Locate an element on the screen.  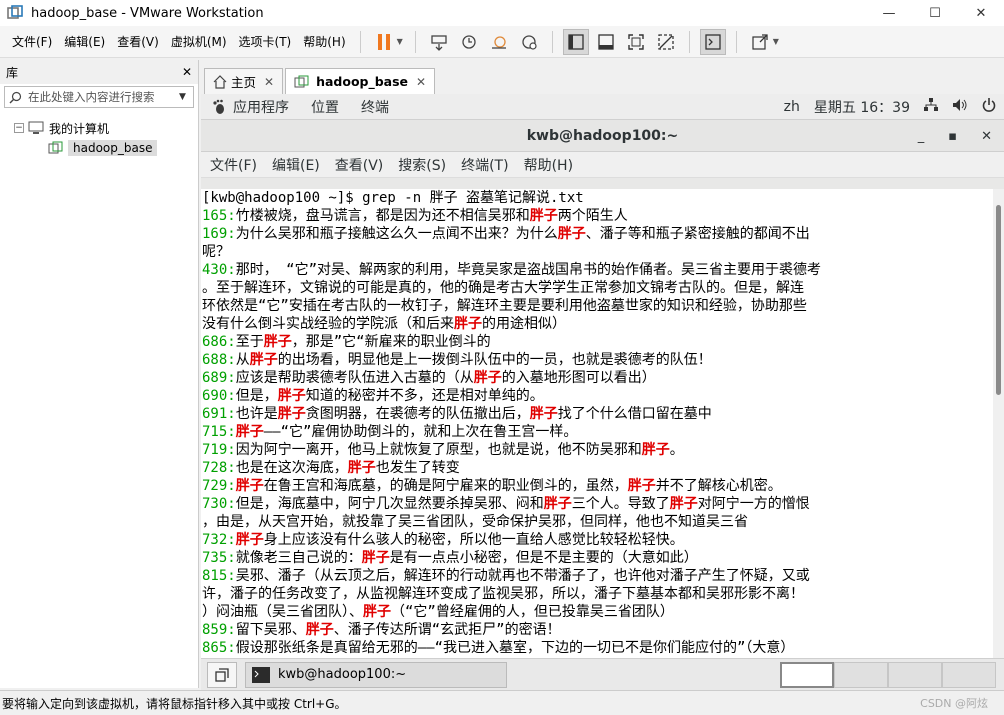
line-text: 、潘子等和瓶子紧密接触的都闻不出 is located at coordinates (697, 234).